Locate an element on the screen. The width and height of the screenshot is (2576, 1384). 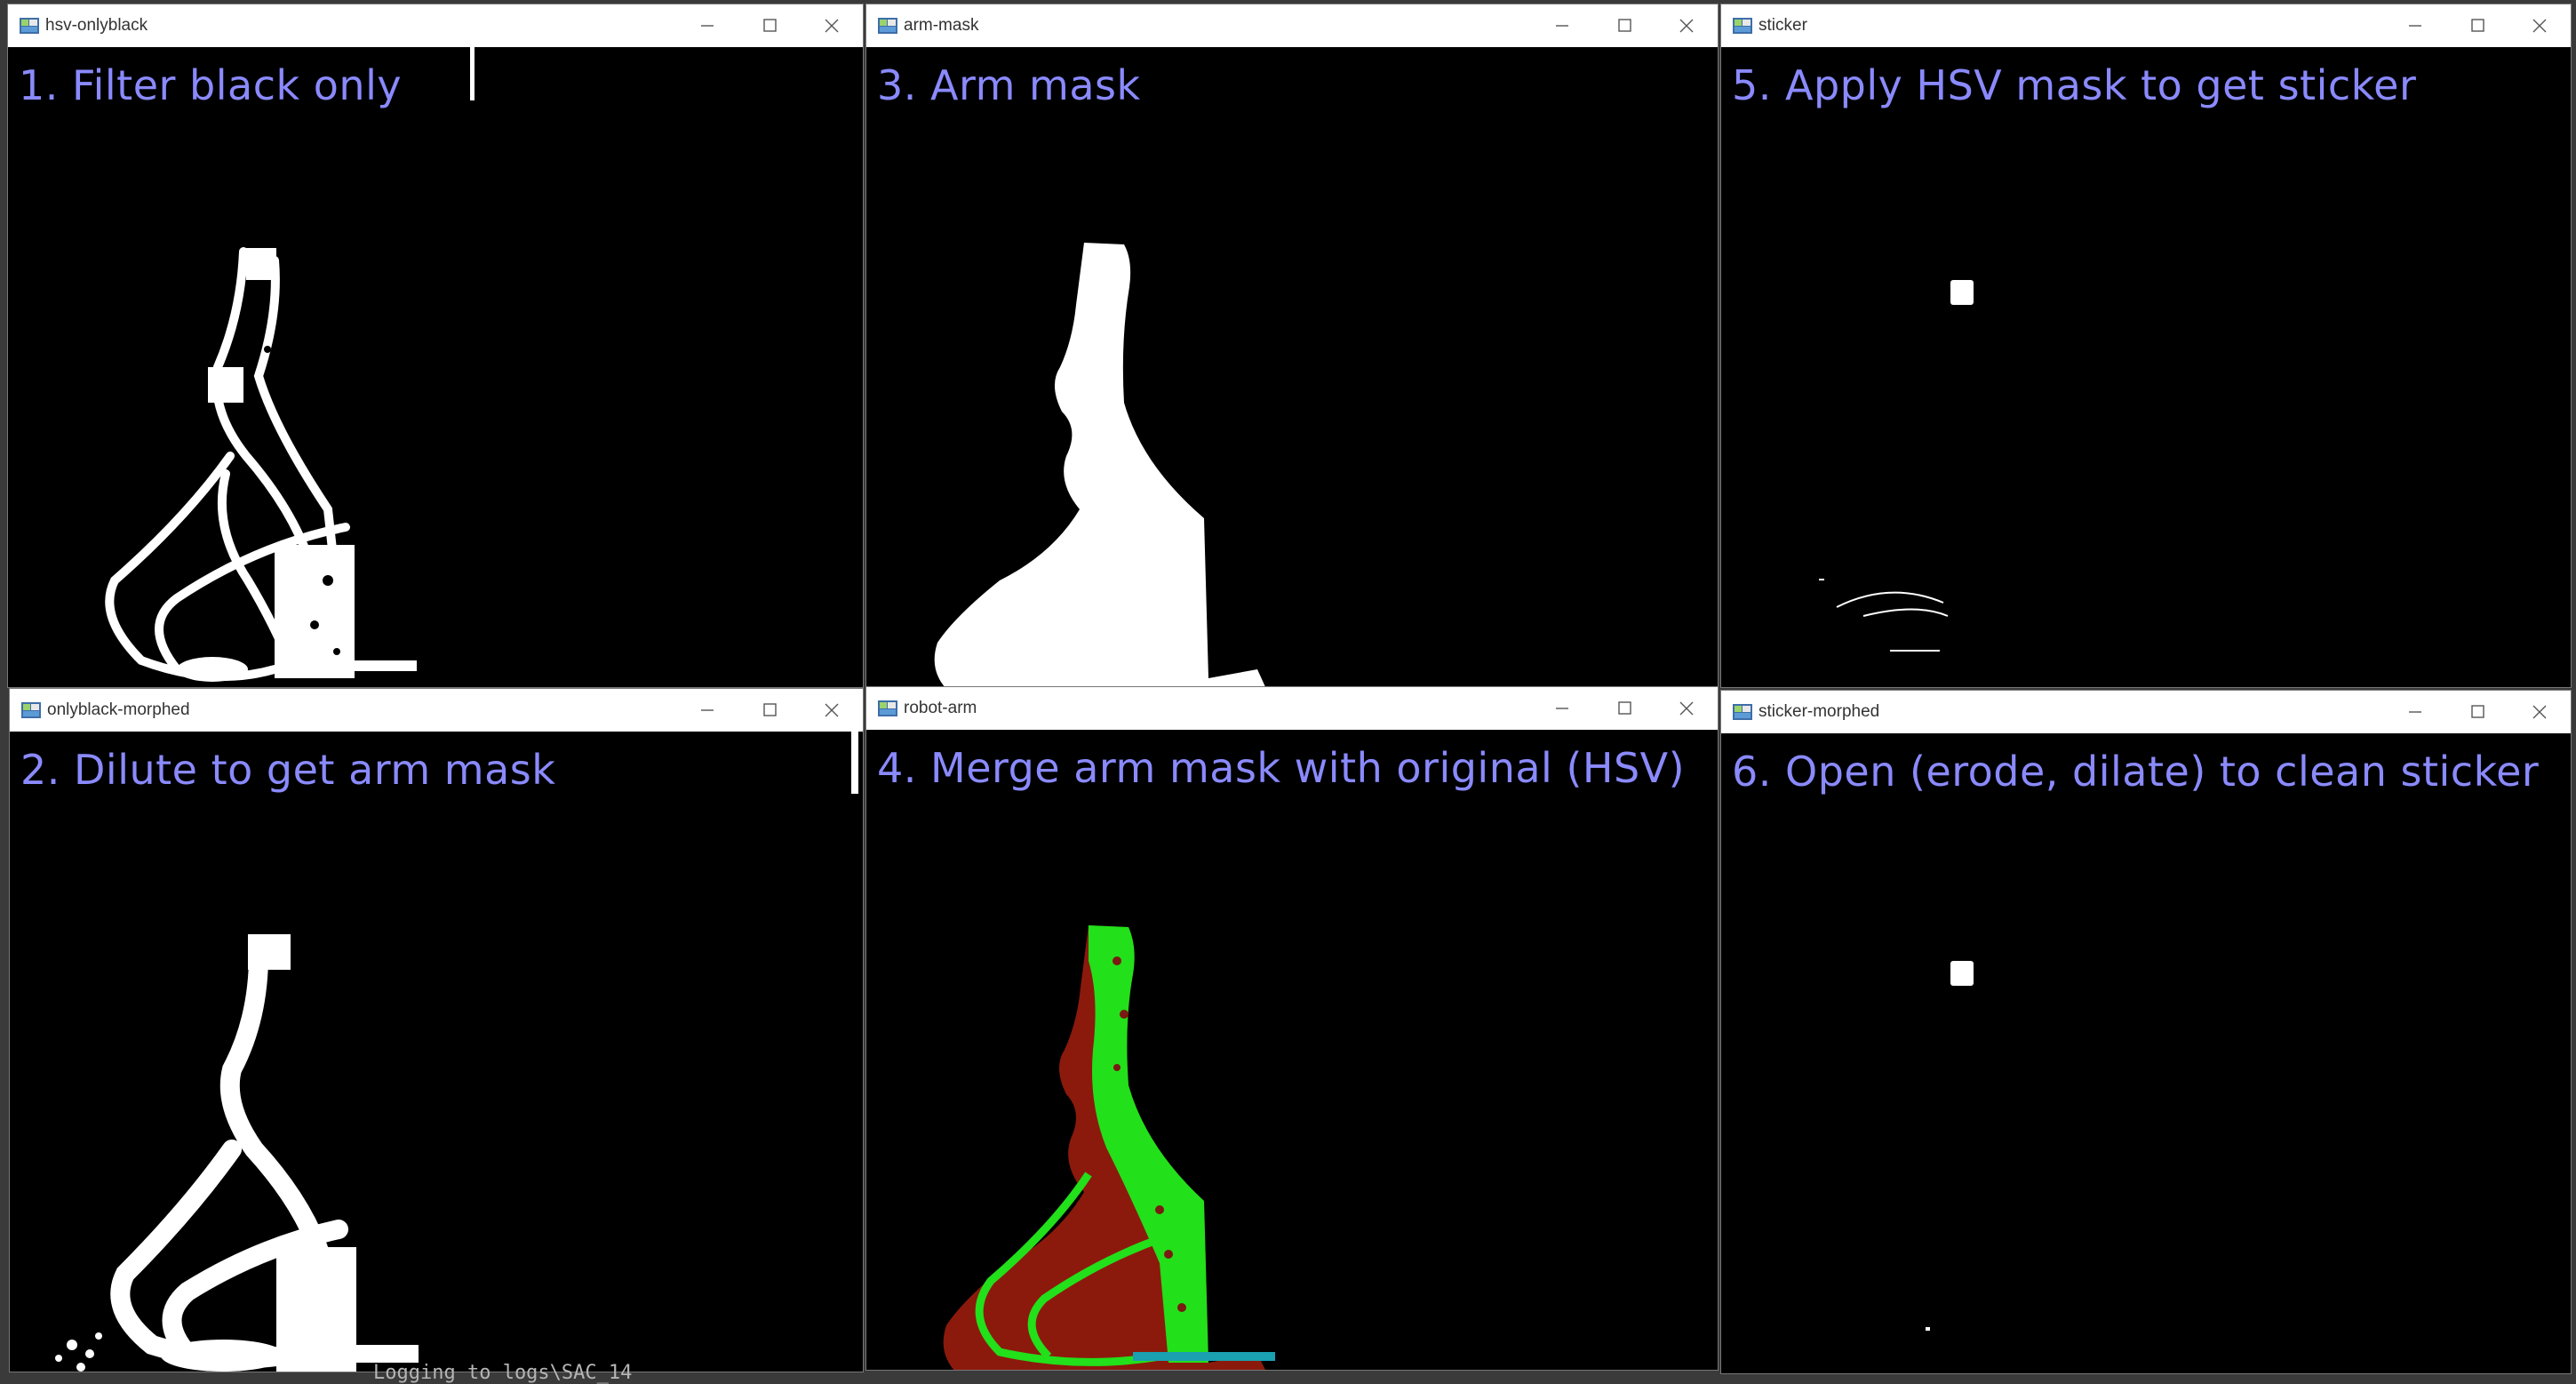
window-titlebar: sticker is located at coordinates (2146, 26).